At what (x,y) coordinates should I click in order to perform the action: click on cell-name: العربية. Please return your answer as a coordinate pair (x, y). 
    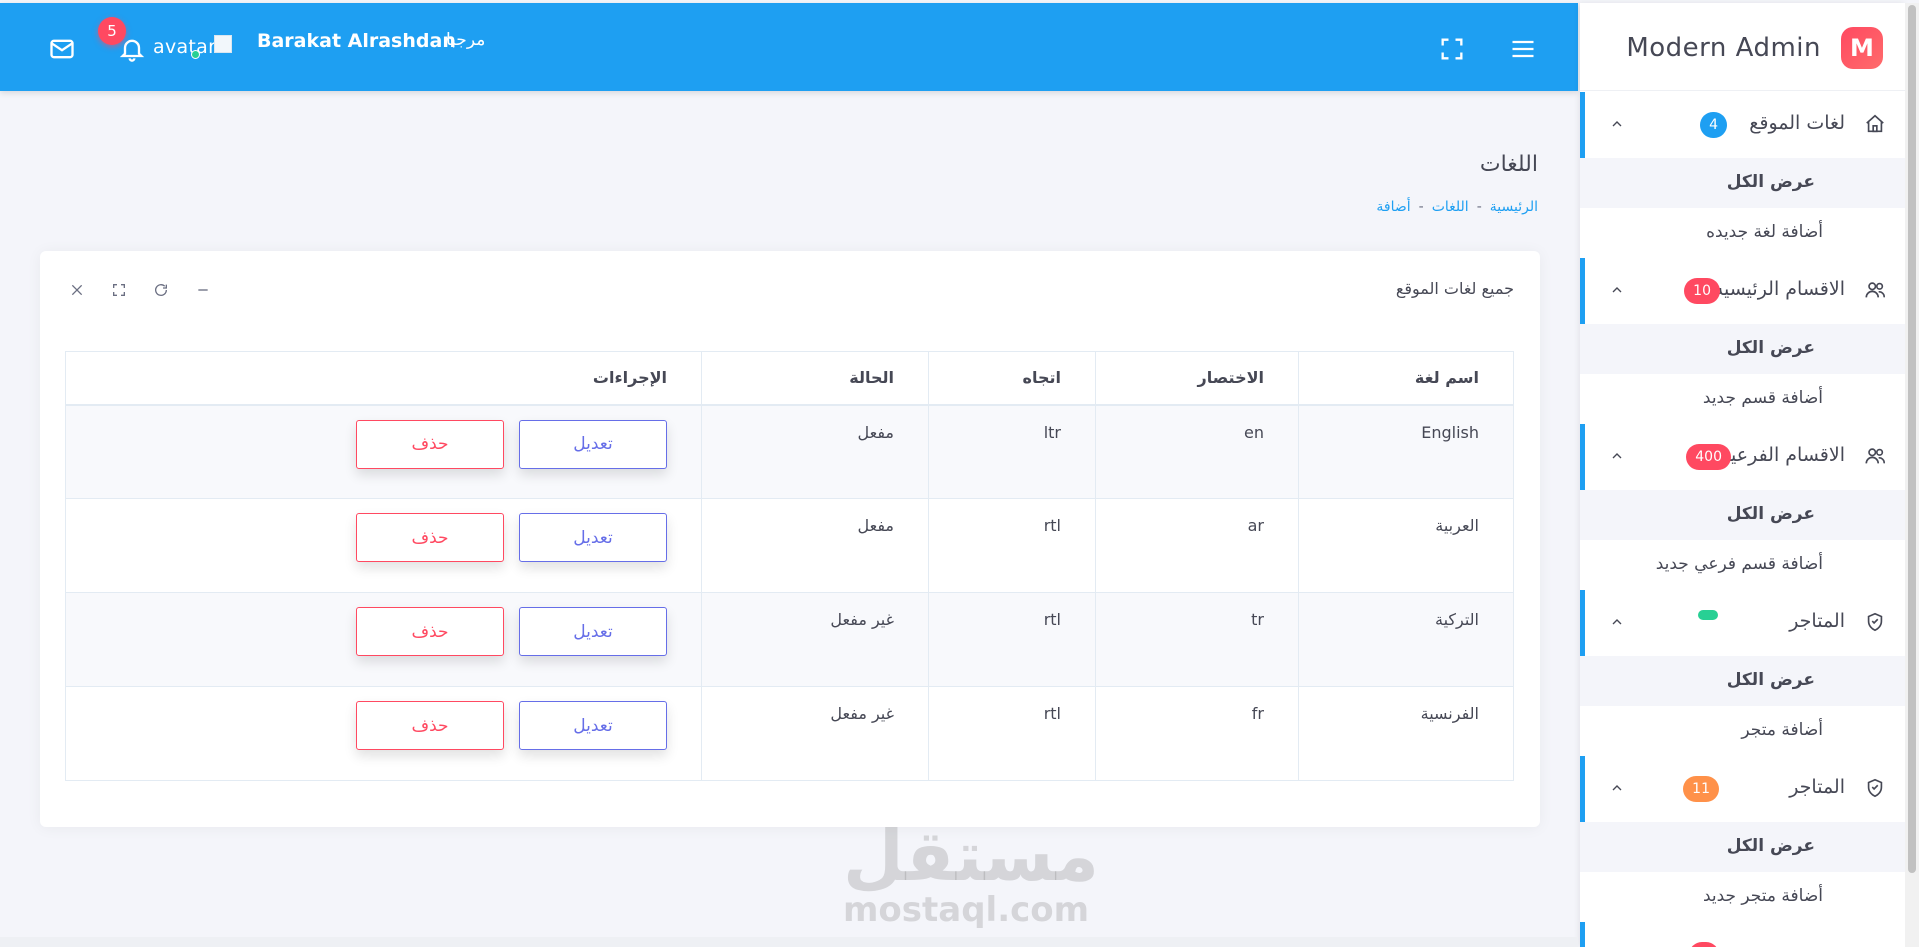
    Looking at the image, I should click on (1406, 545).